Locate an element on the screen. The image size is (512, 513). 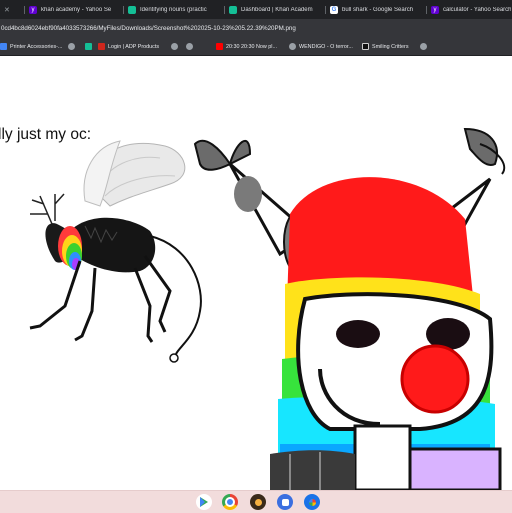
close-icon: ✕ is located at coordinates (7, 10).